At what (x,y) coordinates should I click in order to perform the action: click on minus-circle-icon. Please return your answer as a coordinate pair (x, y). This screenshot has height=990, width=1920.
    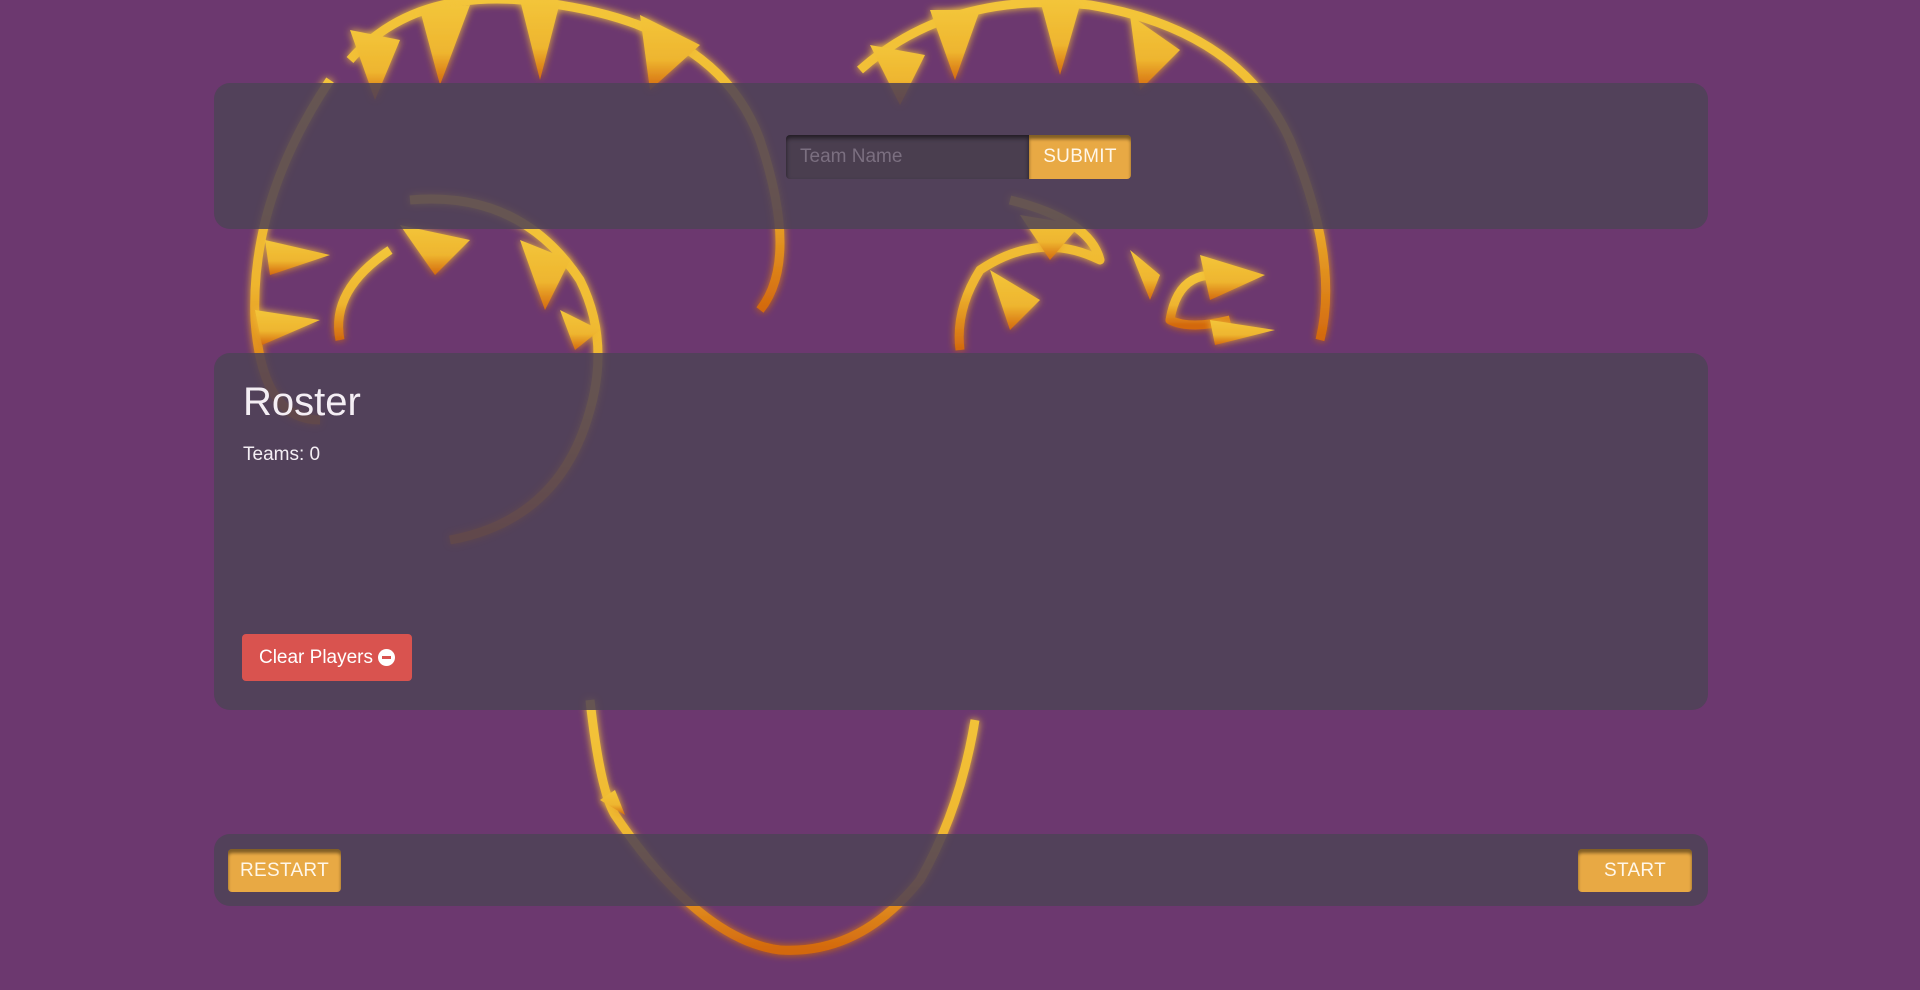
    Looking at the image, I should click on (387, 657).